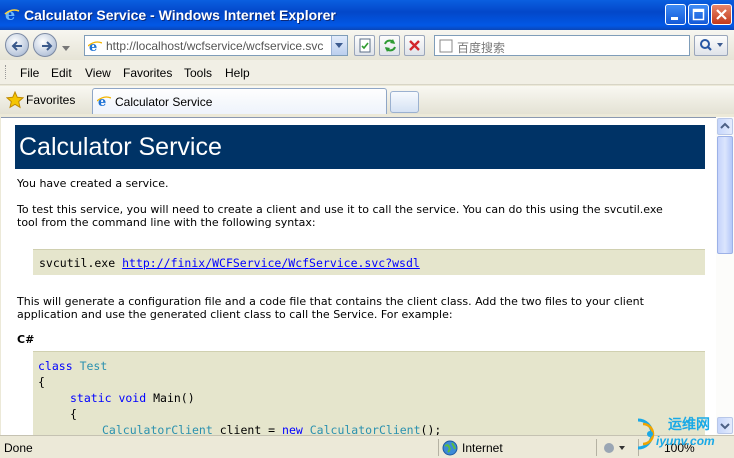 The image size is (734, 458). I want to click on csharp-label: C#, so click(26, 339).